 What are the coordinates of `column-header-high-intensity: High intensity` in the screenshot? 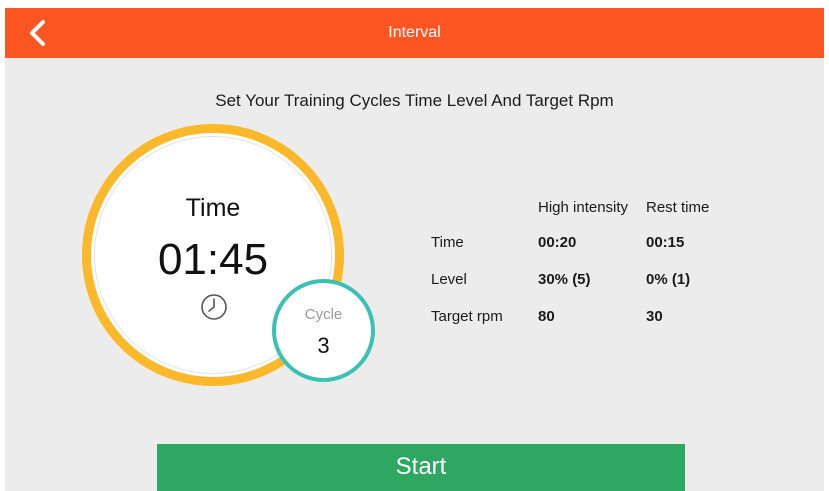 It's located at (583, 207).